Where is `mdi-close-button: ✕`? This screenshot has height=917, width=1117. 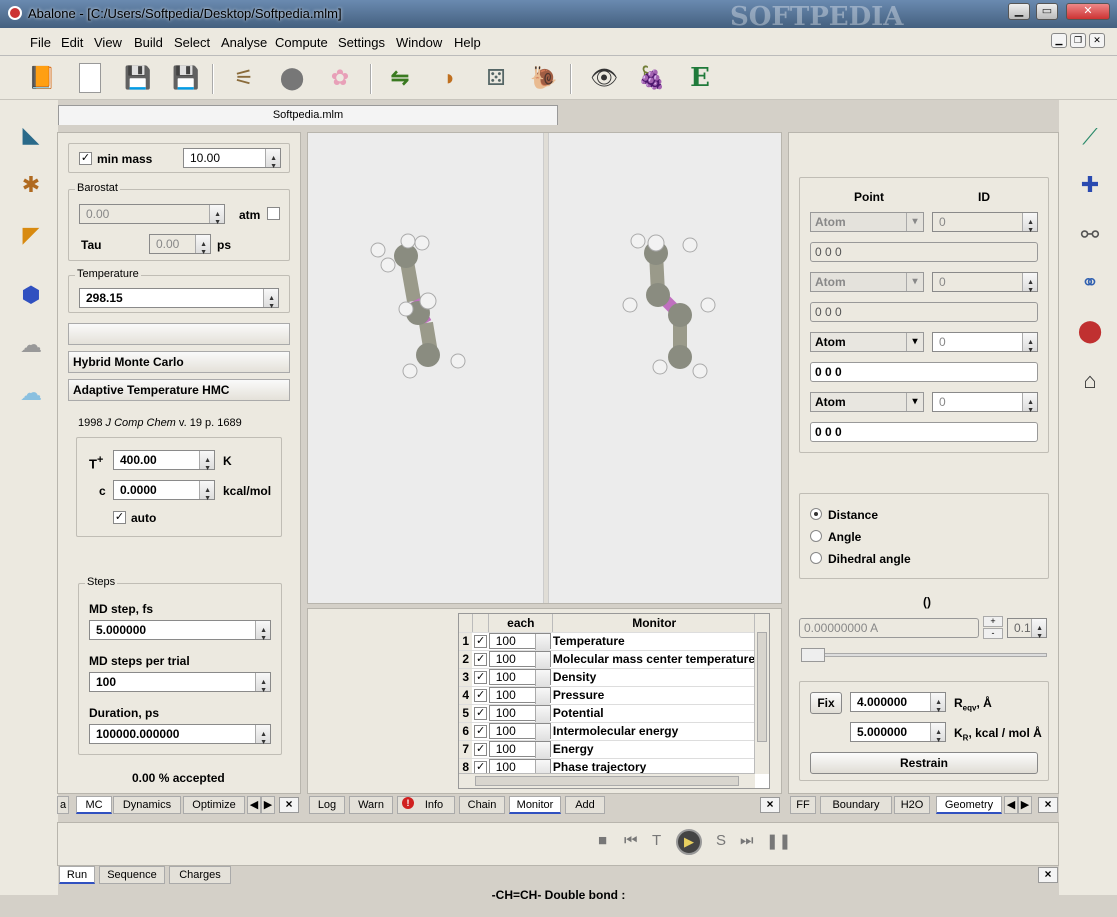
mdi-close-button: ✕ is located at coordinates (1097, 40).